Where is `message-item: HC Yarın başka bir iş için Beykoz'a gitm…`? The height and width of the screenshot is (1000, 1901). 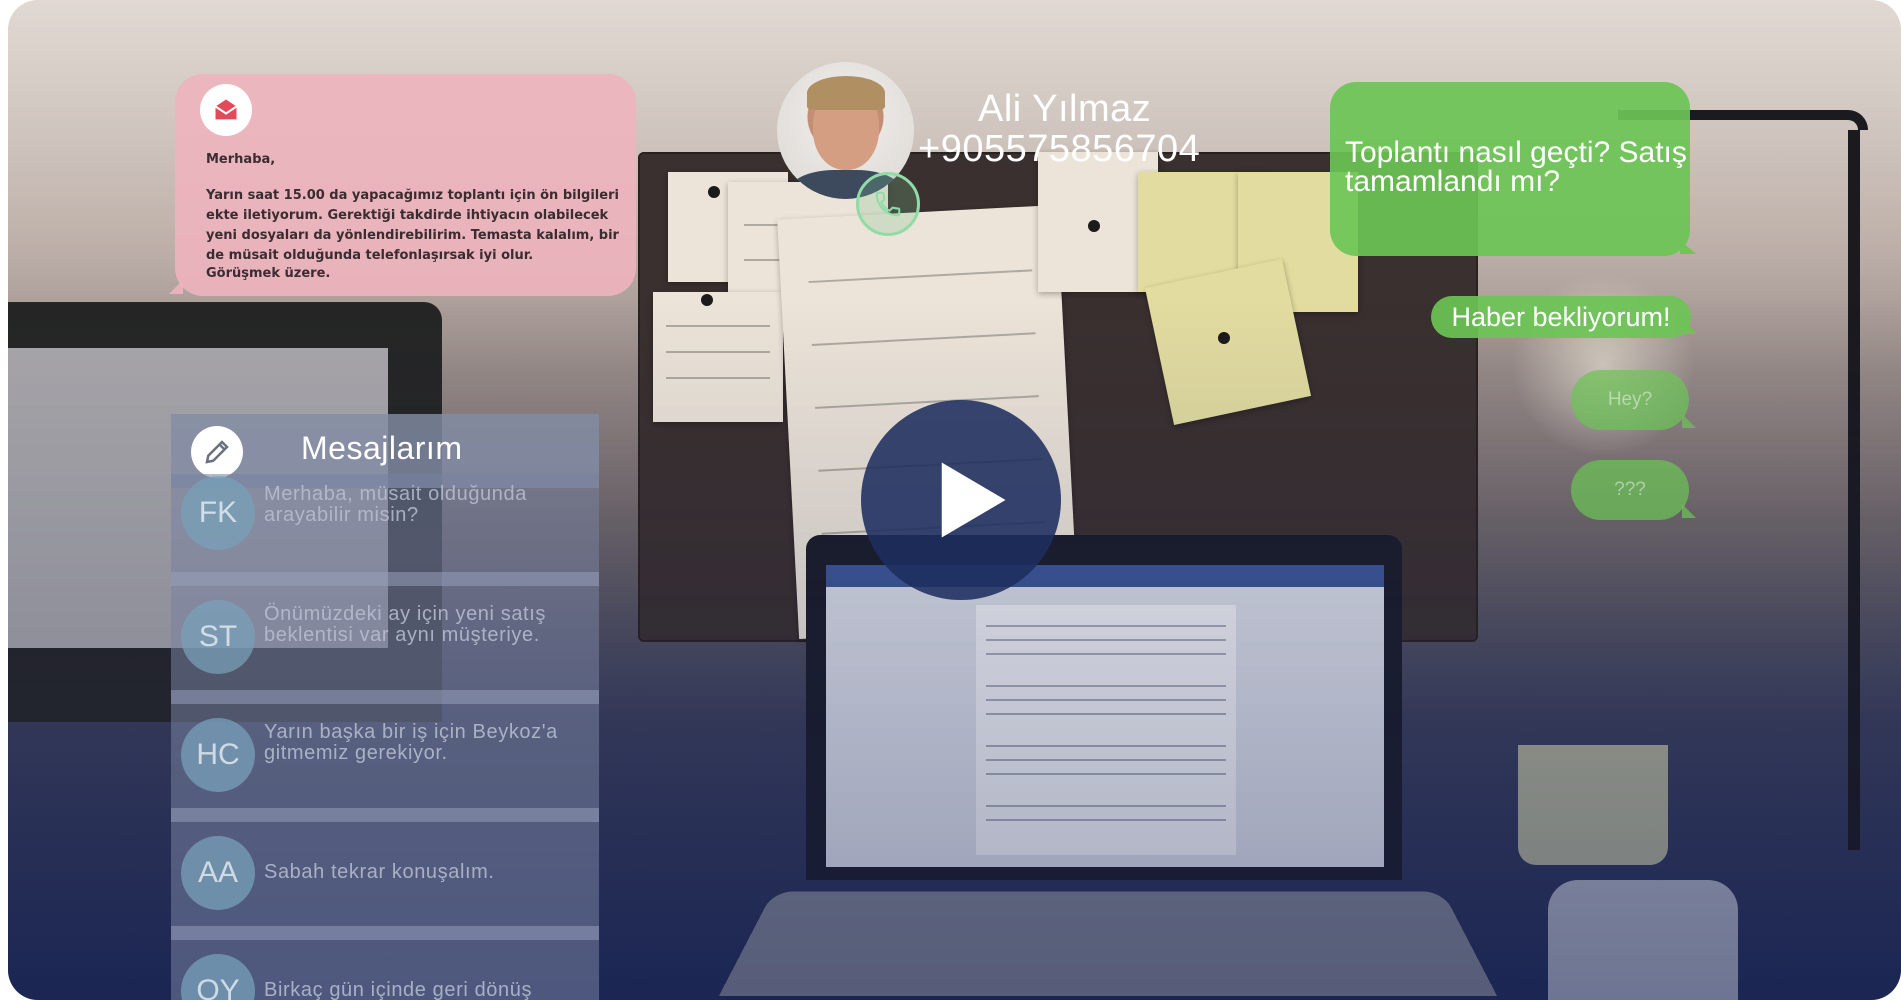
message-item: HC Yarın başka bir iş için Beykoz'a gitm… is located at coordinates (385, 749).